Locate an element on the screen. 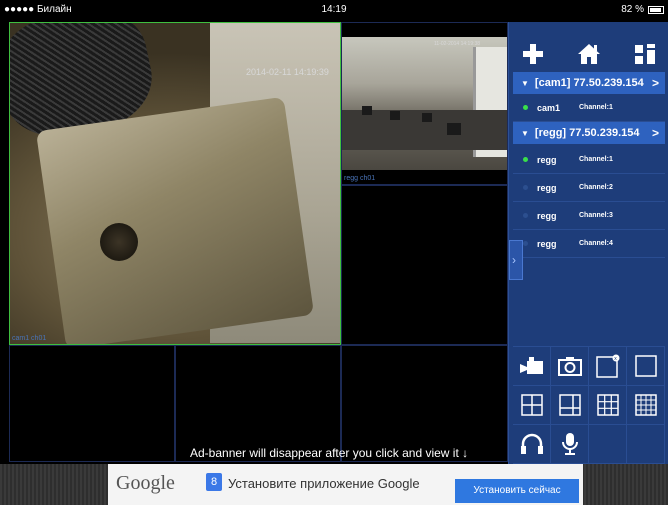  camera-feed-image is located at coordinates (424, 103).